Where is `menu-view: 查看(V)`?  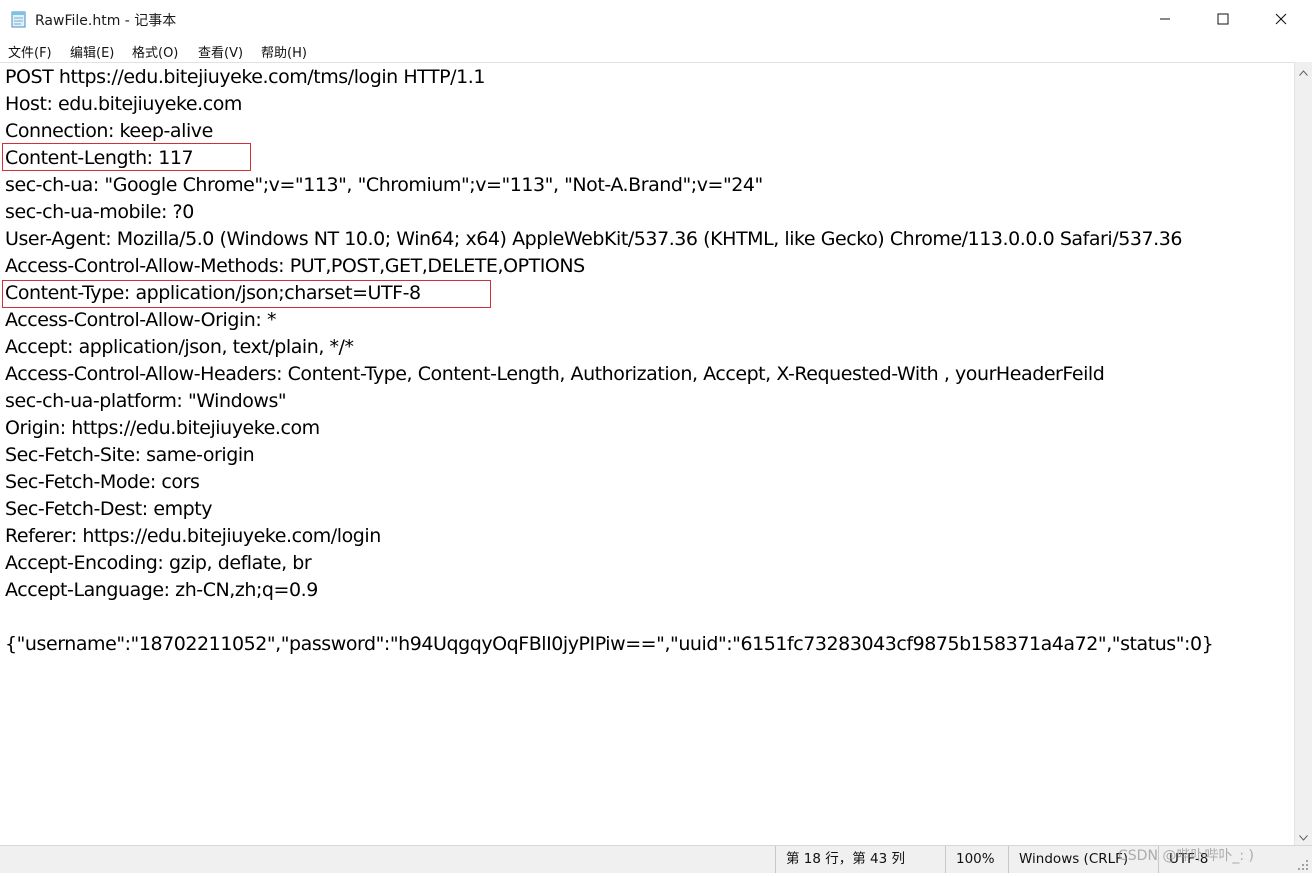 menu-view: 查看(V) is located at coordinates (220, 51).